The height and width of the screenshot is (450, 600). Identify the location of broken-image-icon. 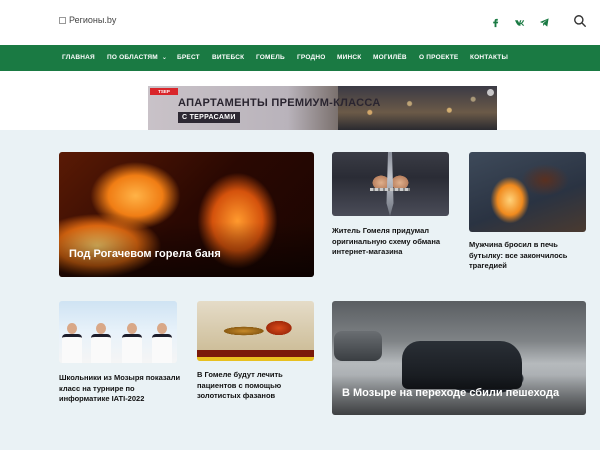
(62, 20).